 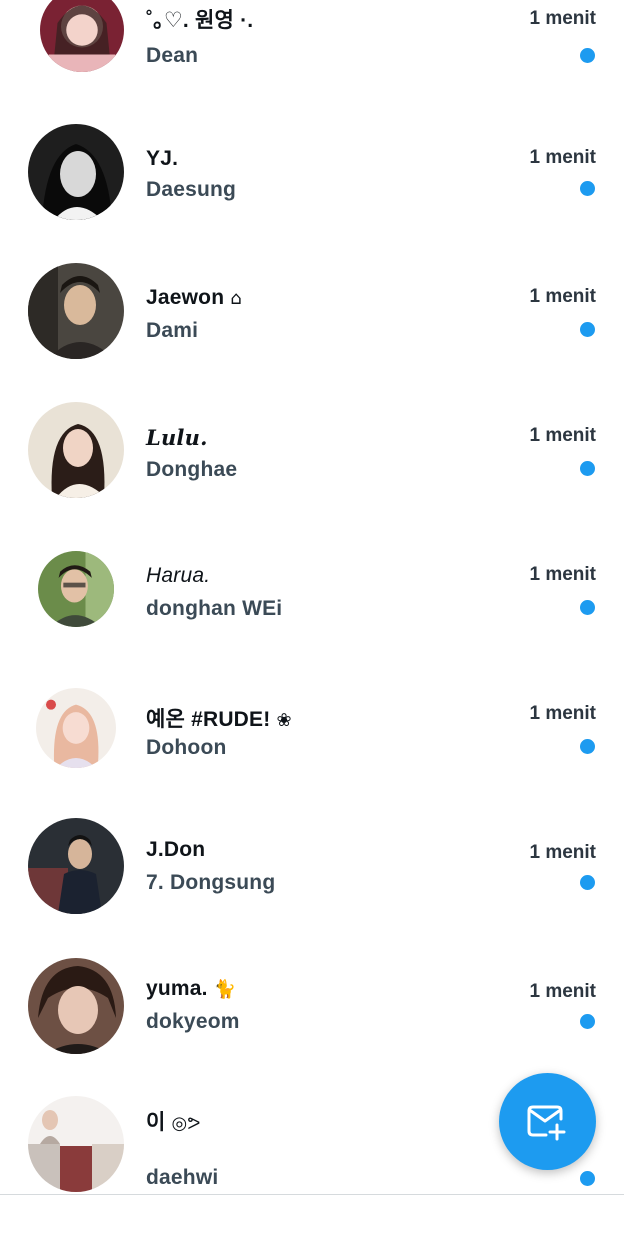 I want to click on conversation-preview: 7. Dongsung, so click(x=211, y=882).